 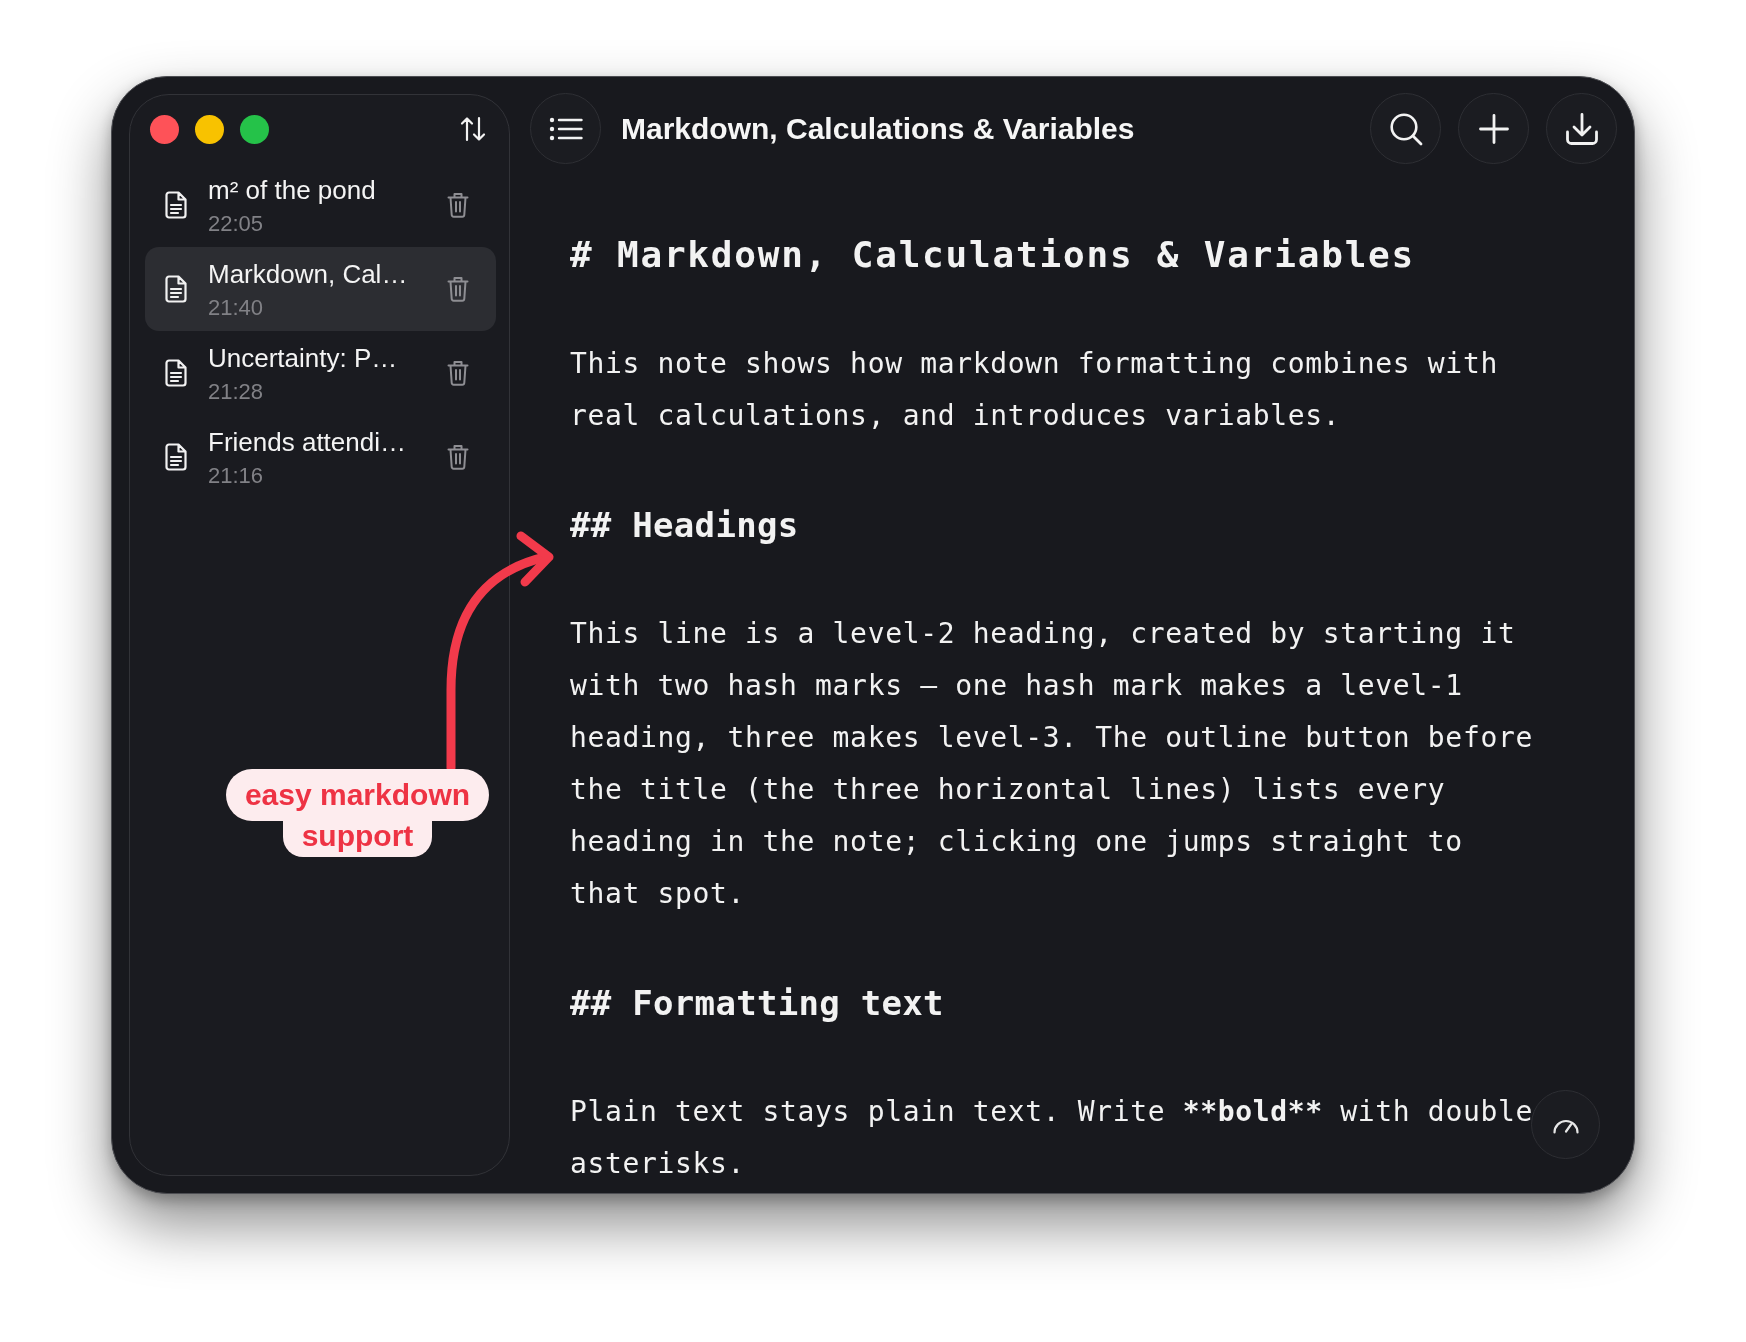 I want to click on download-icon, so click(x=1581, y=128).